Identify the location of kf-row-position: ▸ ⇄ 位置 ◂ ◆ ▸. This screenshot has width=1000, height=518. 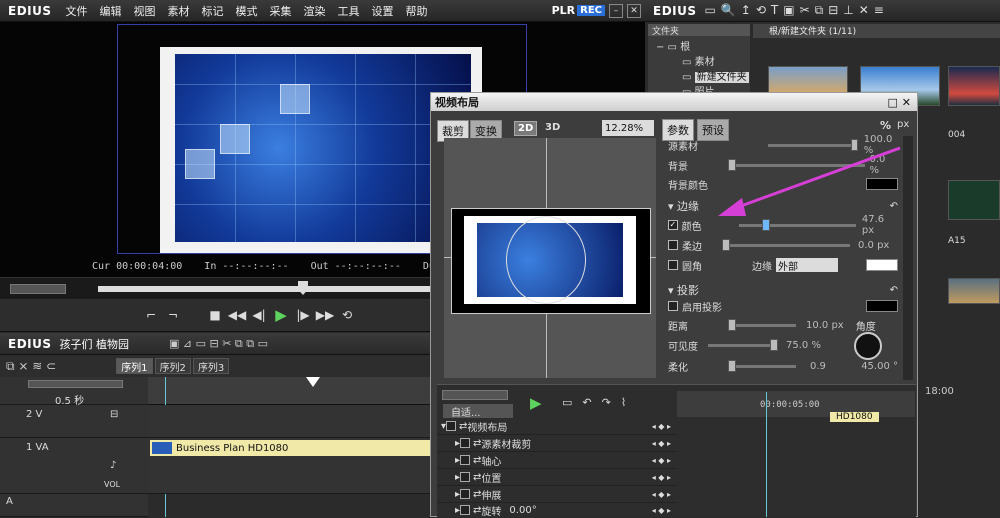
(557, 477).